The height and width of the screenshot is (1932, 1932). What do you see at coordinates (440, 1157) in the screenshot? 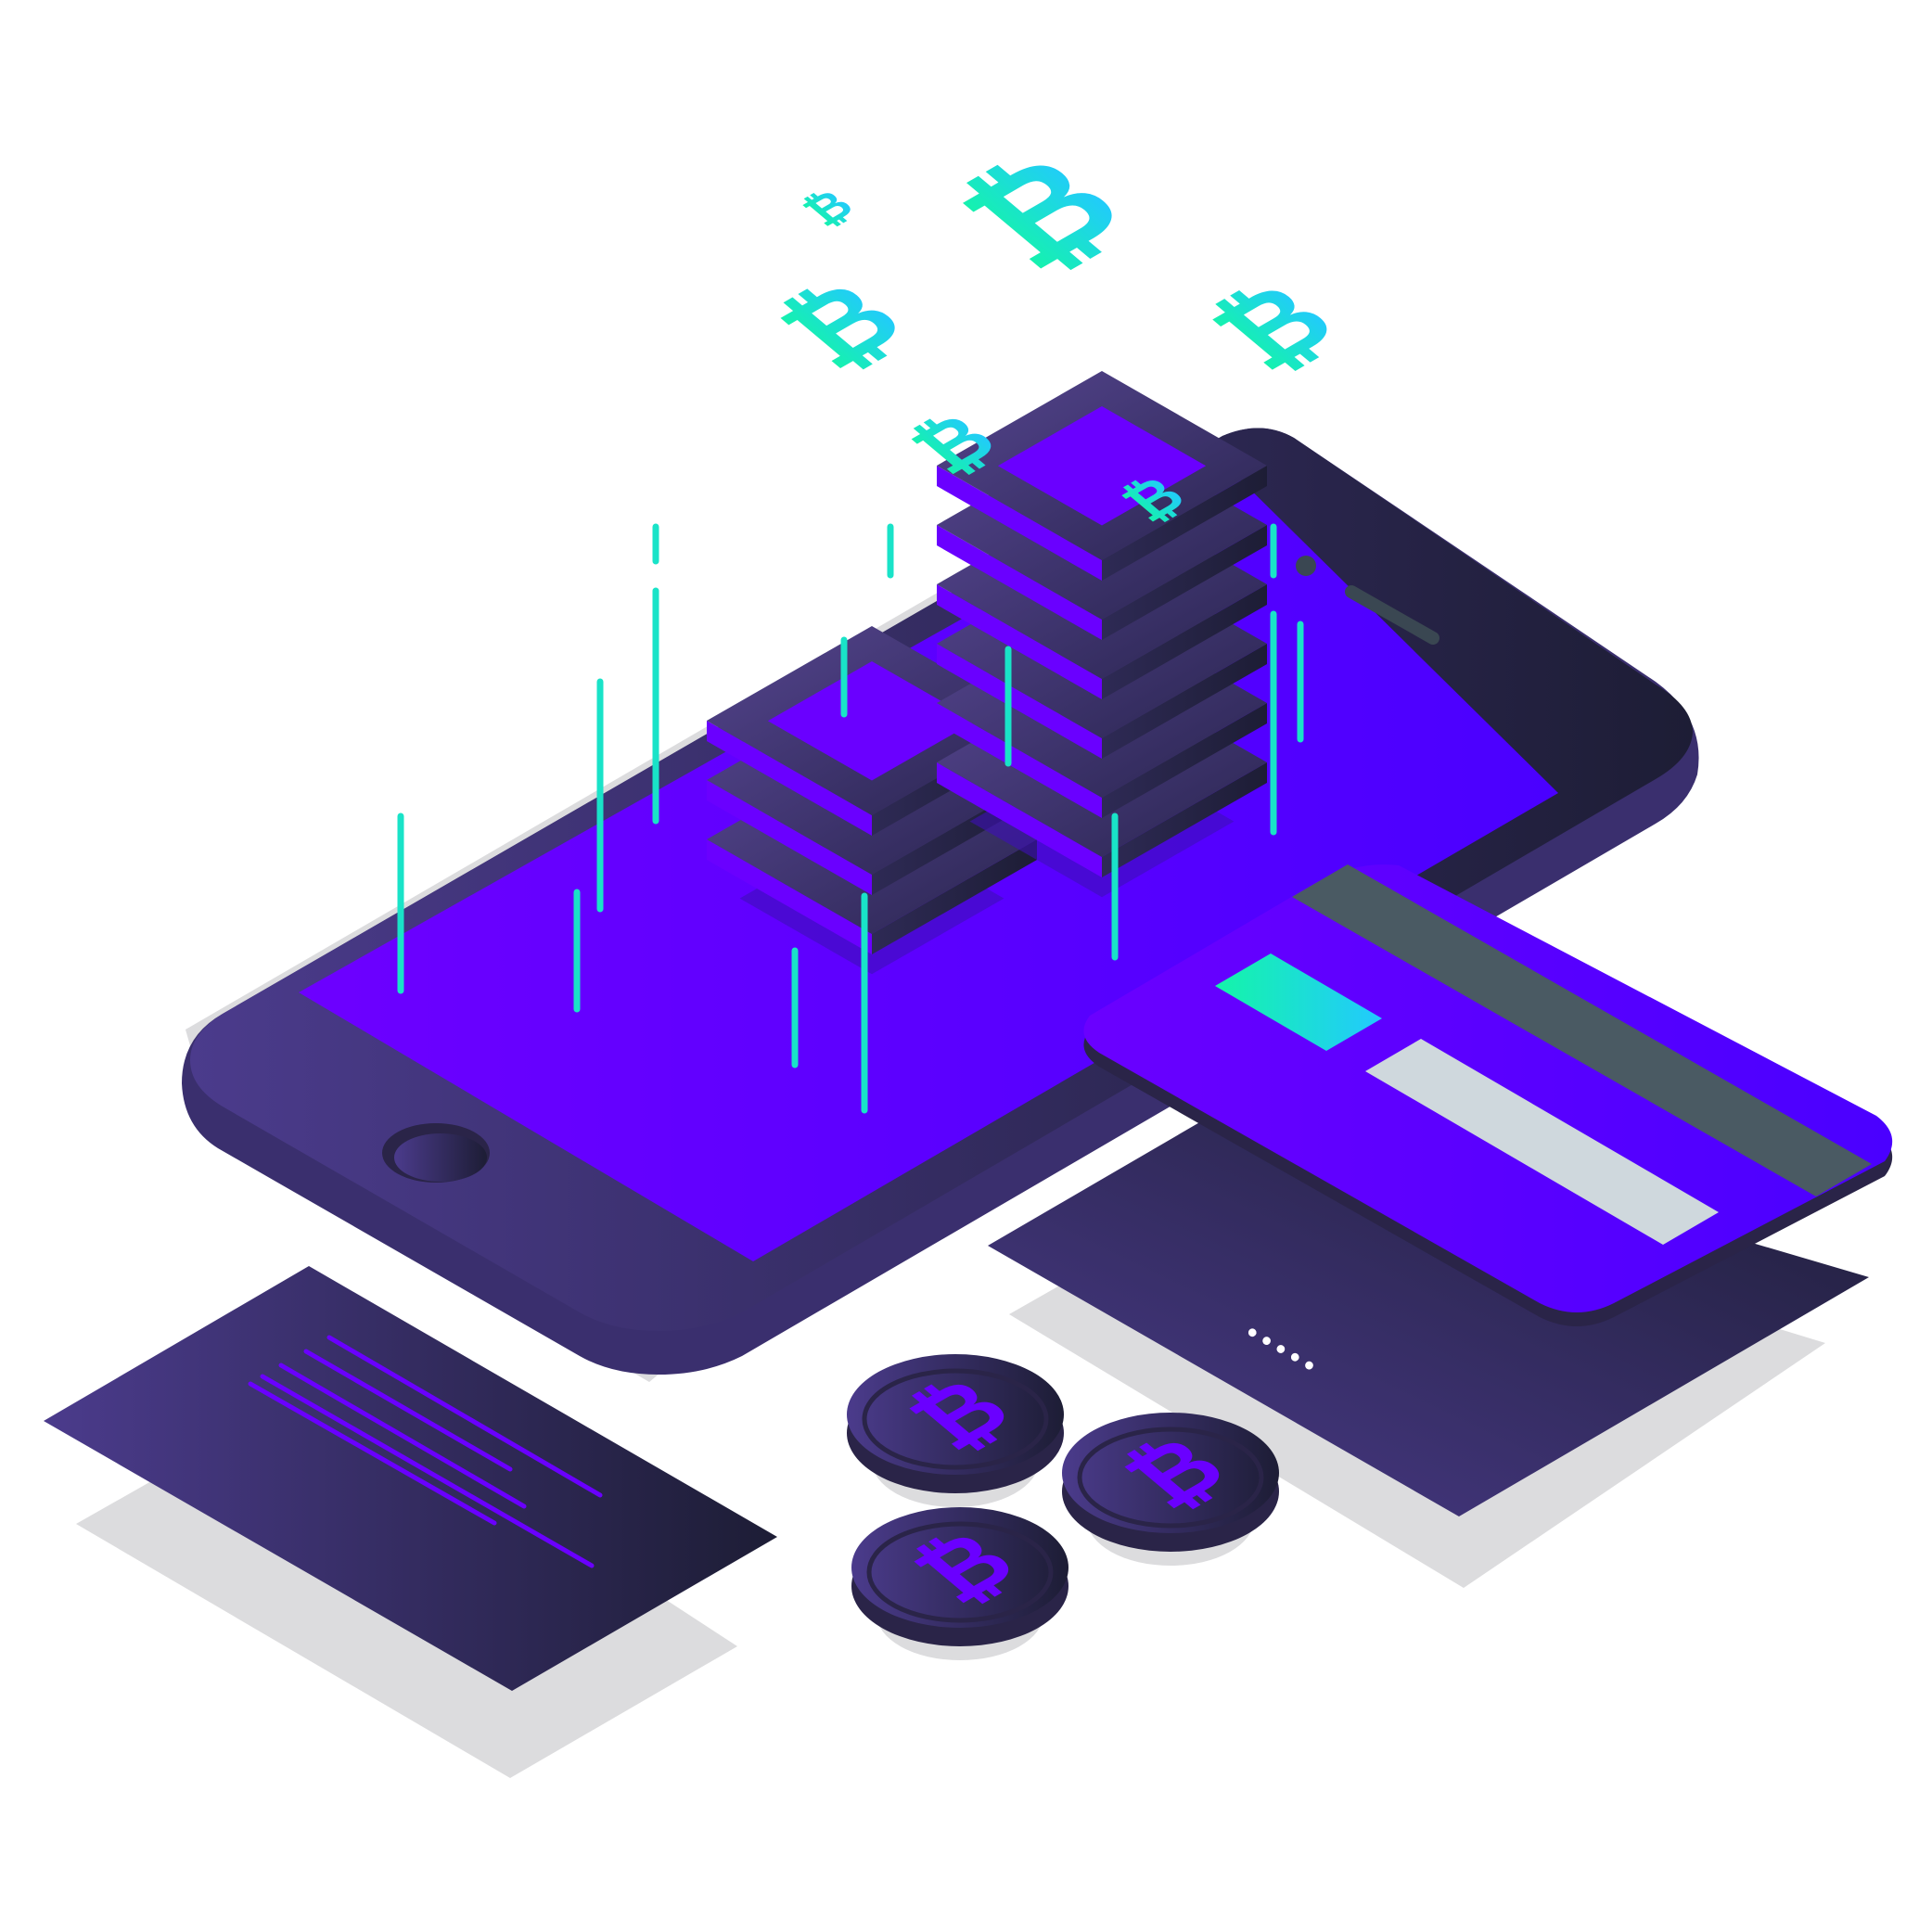
I see `home-button-inner` at bounding box center [440, 1157].